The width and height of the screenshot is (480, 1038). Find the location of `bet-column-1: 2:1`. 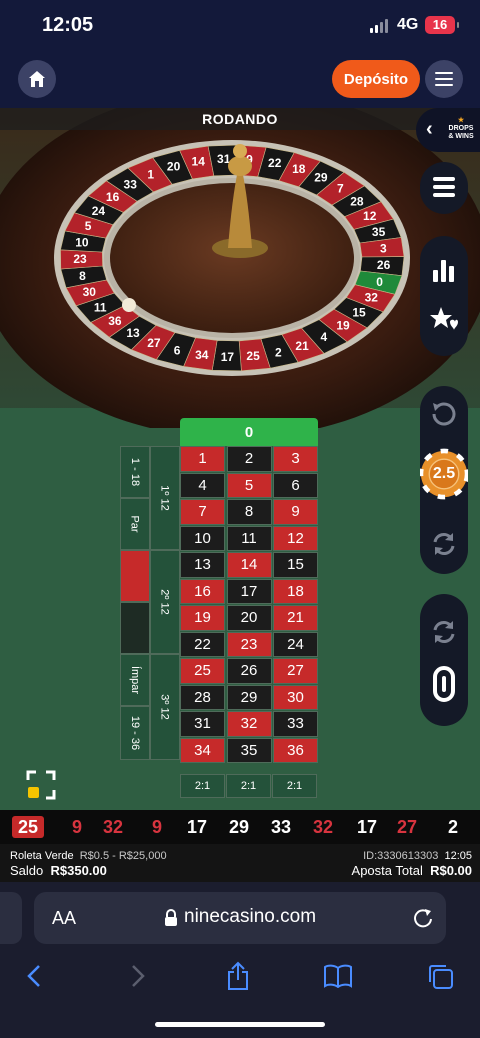

bet-column-1: 2:1 is located at coordinates (202, 786).